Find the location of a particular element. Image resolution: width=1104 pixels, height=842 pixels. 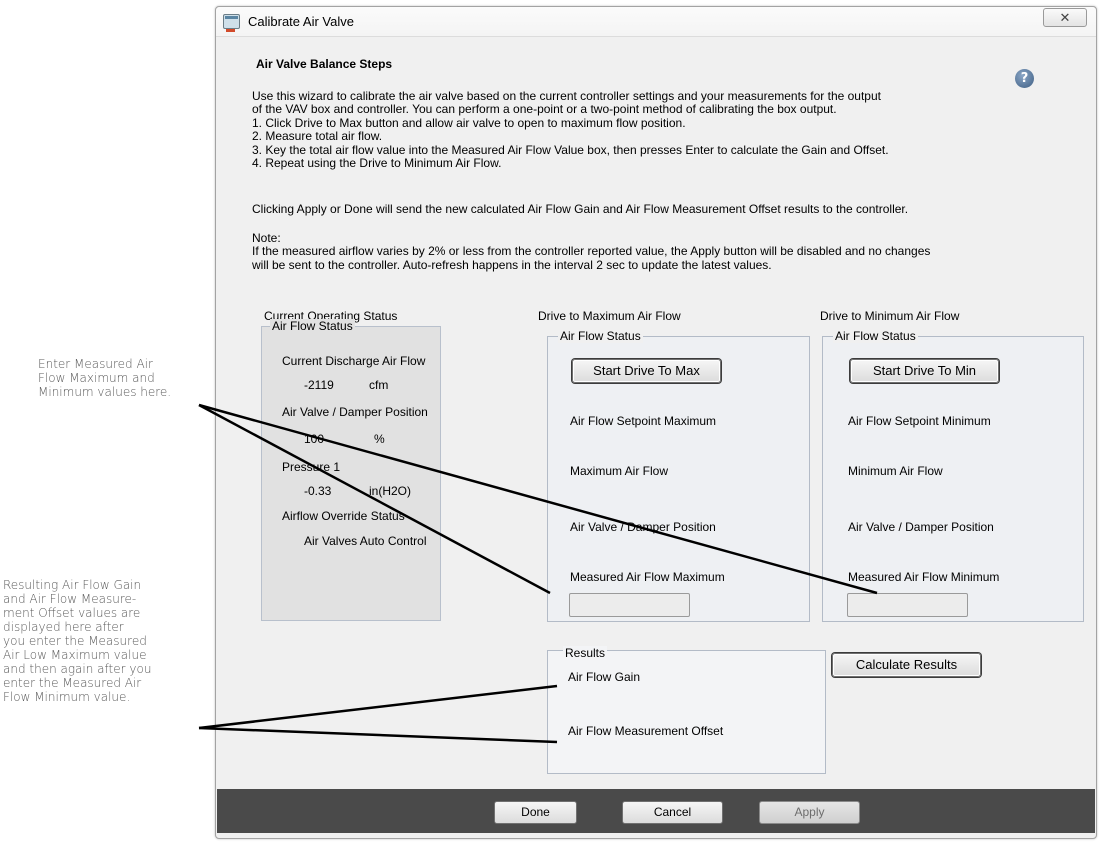

measured-min-input is located at coordinates (907, 605).